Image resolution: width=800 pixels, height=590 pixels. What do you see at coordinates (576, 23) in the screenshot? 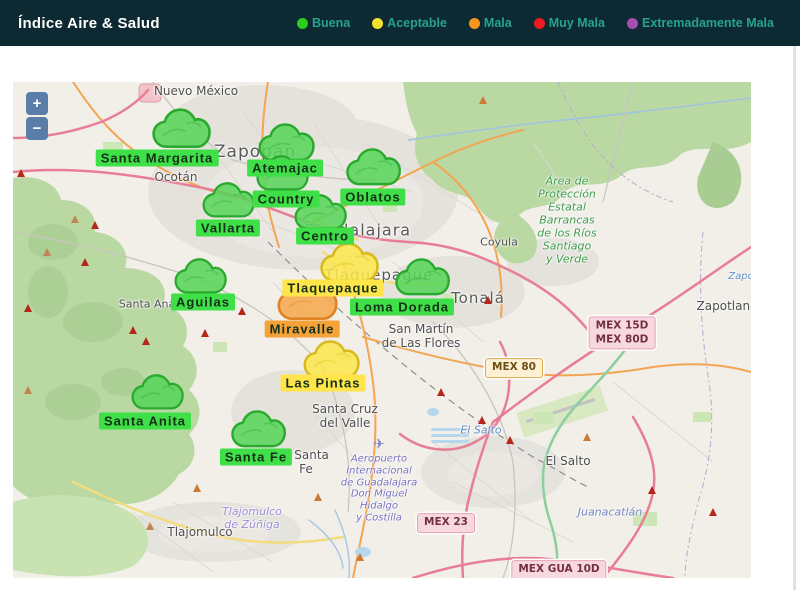
I see `legend-label: Muy Mala` at bounding box center [576, 23].